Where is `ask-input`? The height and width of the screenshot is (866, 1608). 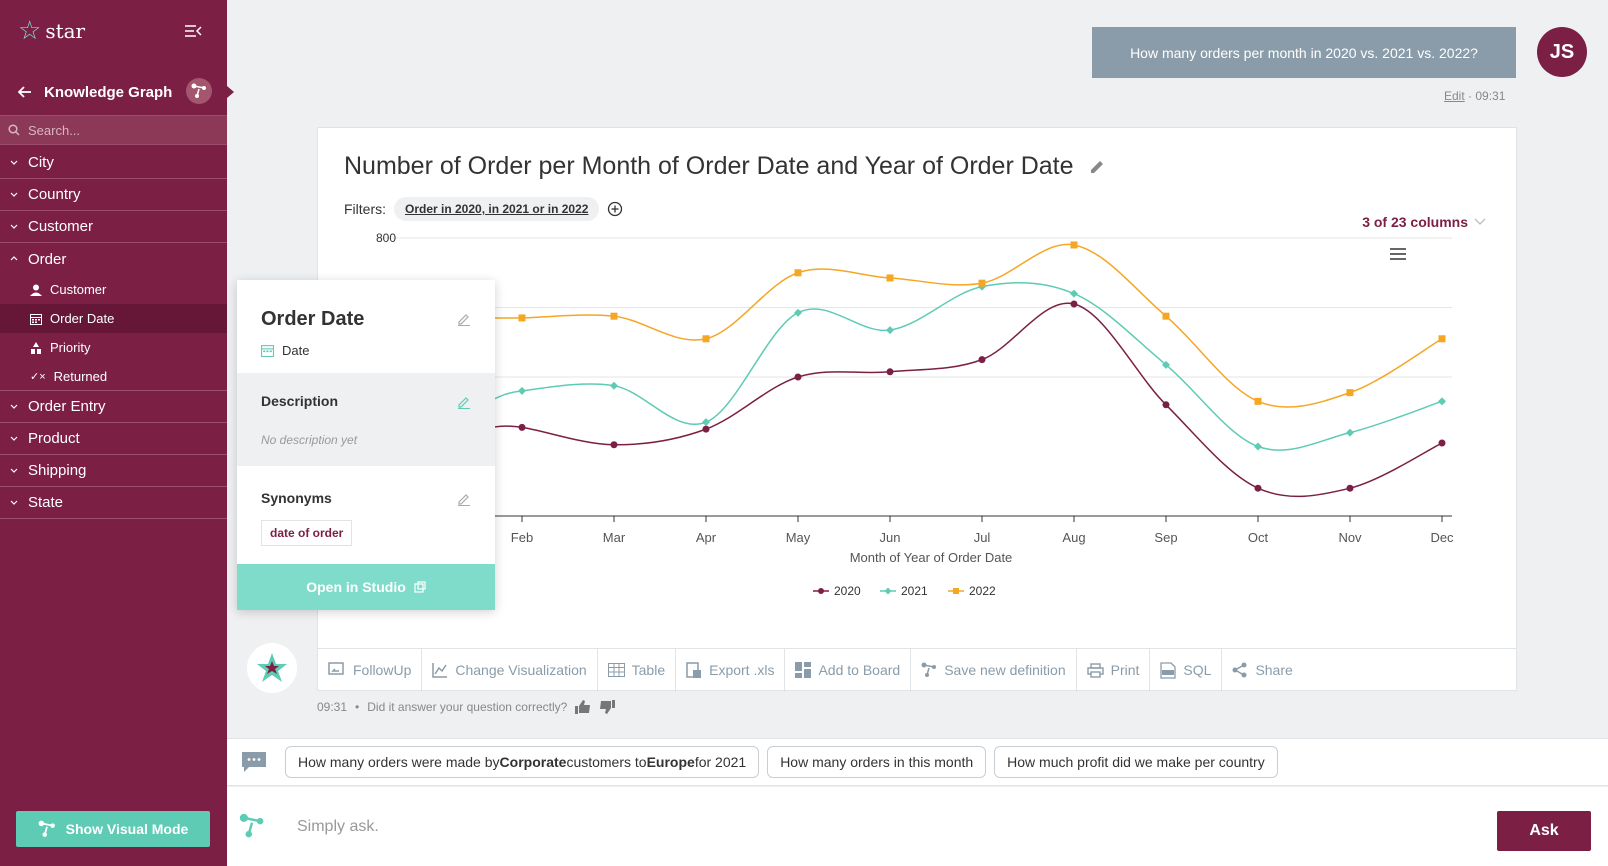
ask-input is located at coordinates (797, 827).